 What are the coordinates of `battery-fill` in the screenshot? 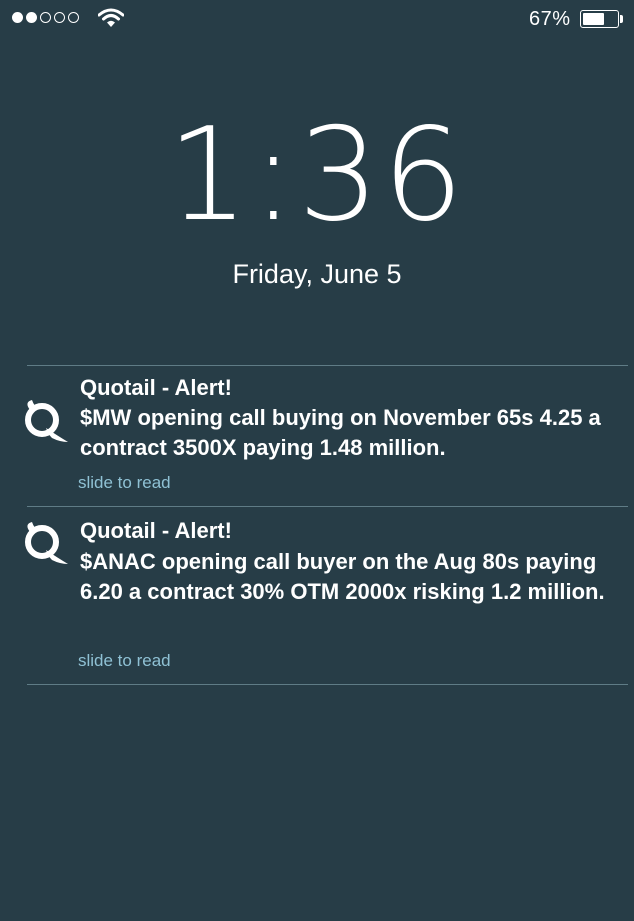 It's located at (593, 19).